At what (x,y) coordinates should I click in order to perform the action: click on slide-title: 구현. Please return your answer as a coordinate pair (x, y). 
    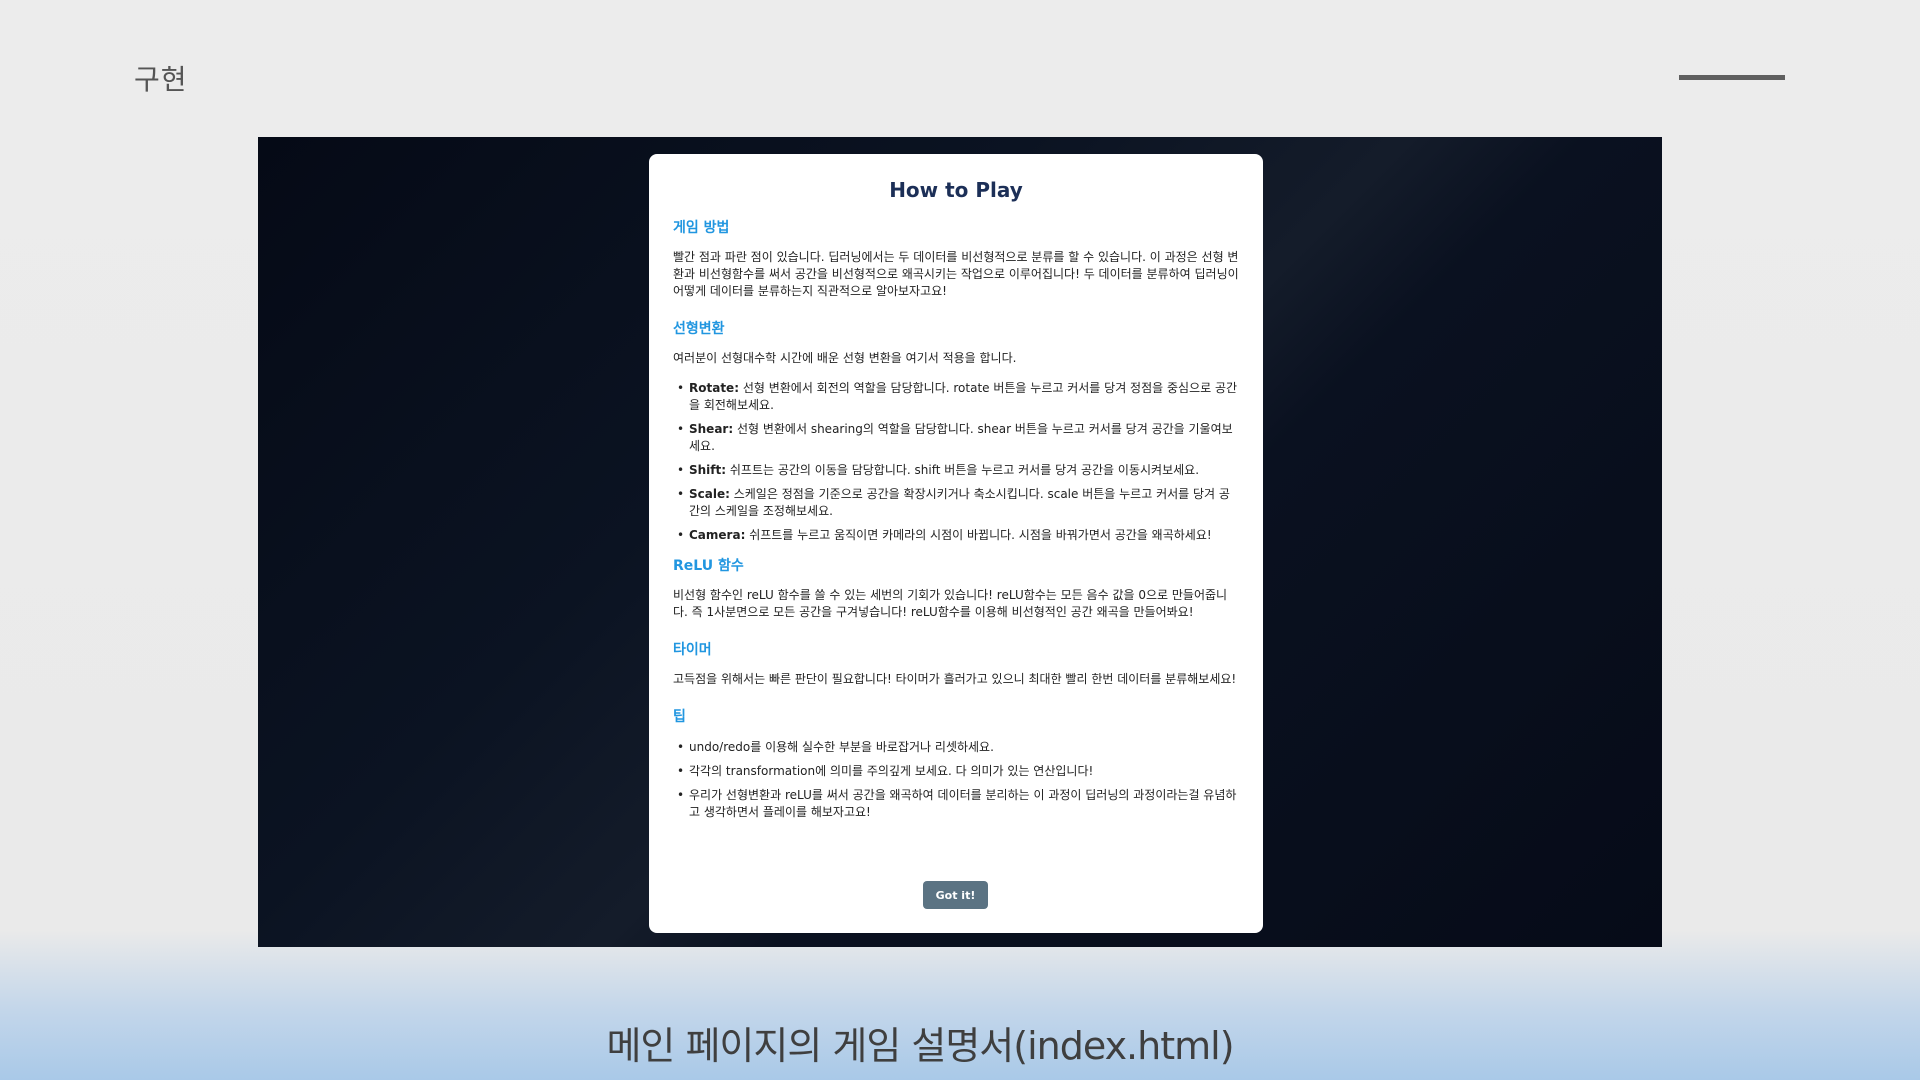
    Looking at the image, I should click on (161, 79).